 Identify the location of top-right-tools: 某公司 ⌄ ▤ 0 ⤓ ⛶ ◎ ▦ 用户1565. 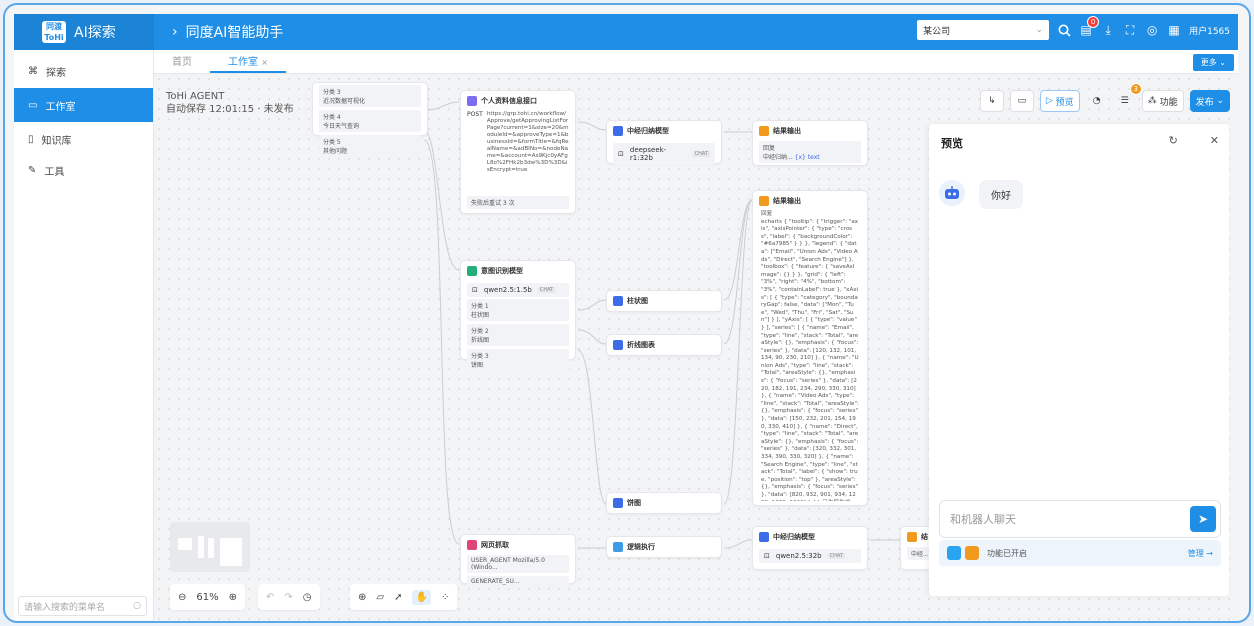
(1073, 28).